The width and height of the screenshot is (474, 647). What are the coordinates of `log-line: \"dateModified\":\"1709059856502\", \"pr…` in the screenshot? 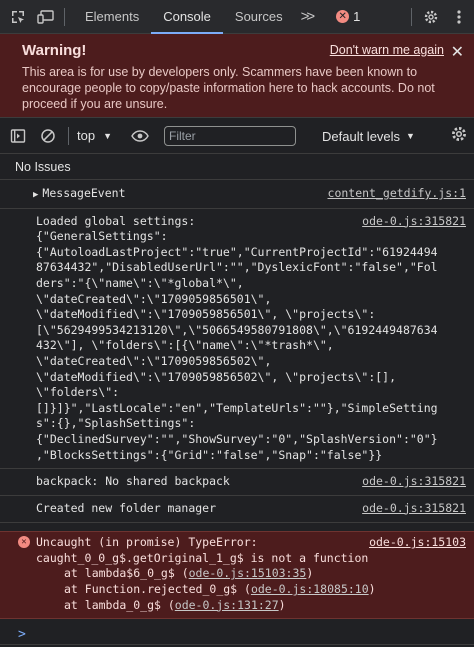 It's located at (216, 376).